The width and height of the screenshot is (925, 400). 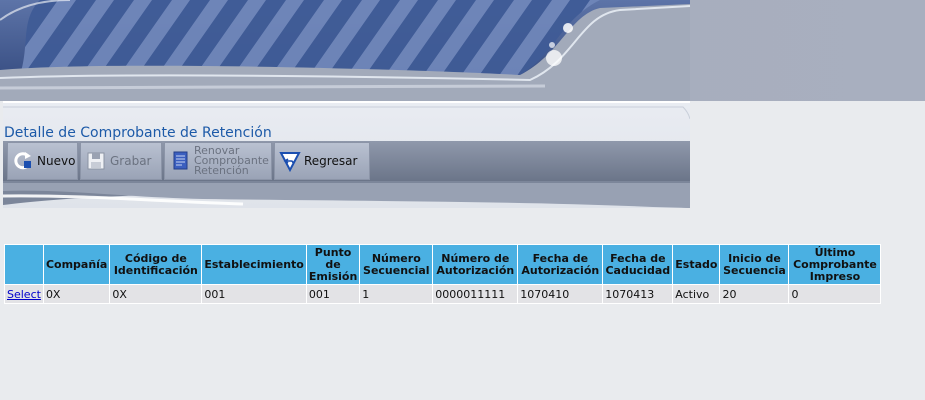 I want to click on save-icon, so click(x=96, y=161).